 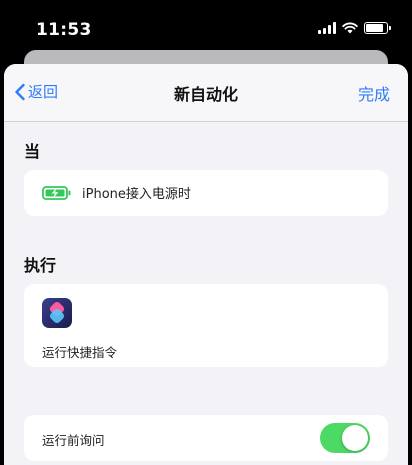 I want to click on navigation-bar: 返回 新自动化 完成, so click(x=206, y=93).